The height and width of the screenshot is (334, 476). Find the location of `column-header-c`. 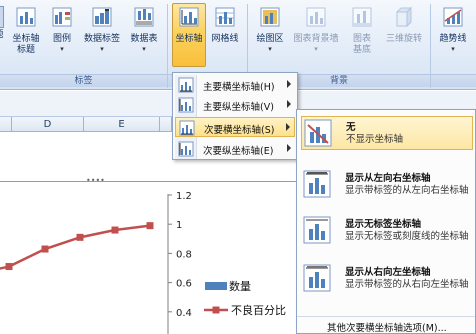

column-header-c is located at coordinates (6, 124).